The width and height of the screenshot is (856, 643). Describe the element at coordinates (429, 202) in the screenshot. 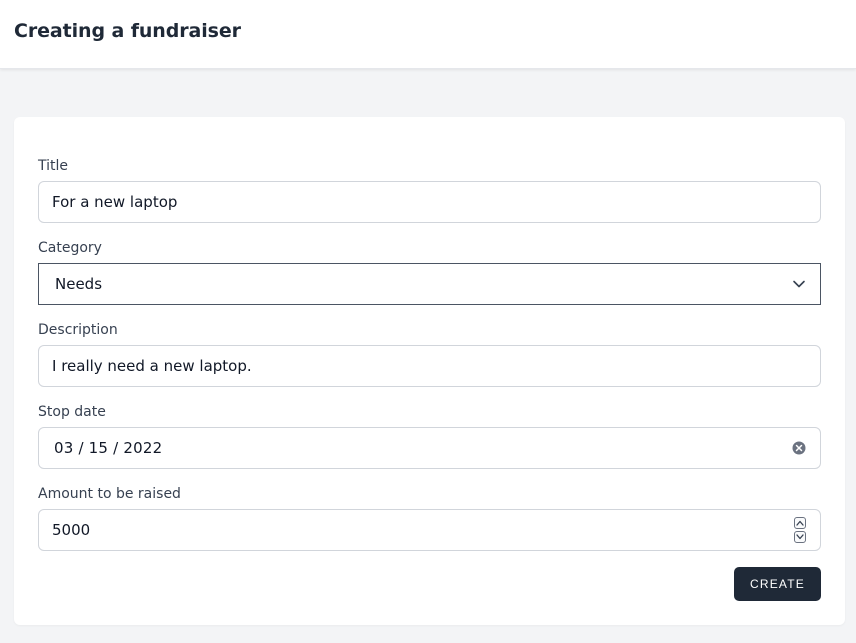

I see `title-input: For a new laptop` at that location.